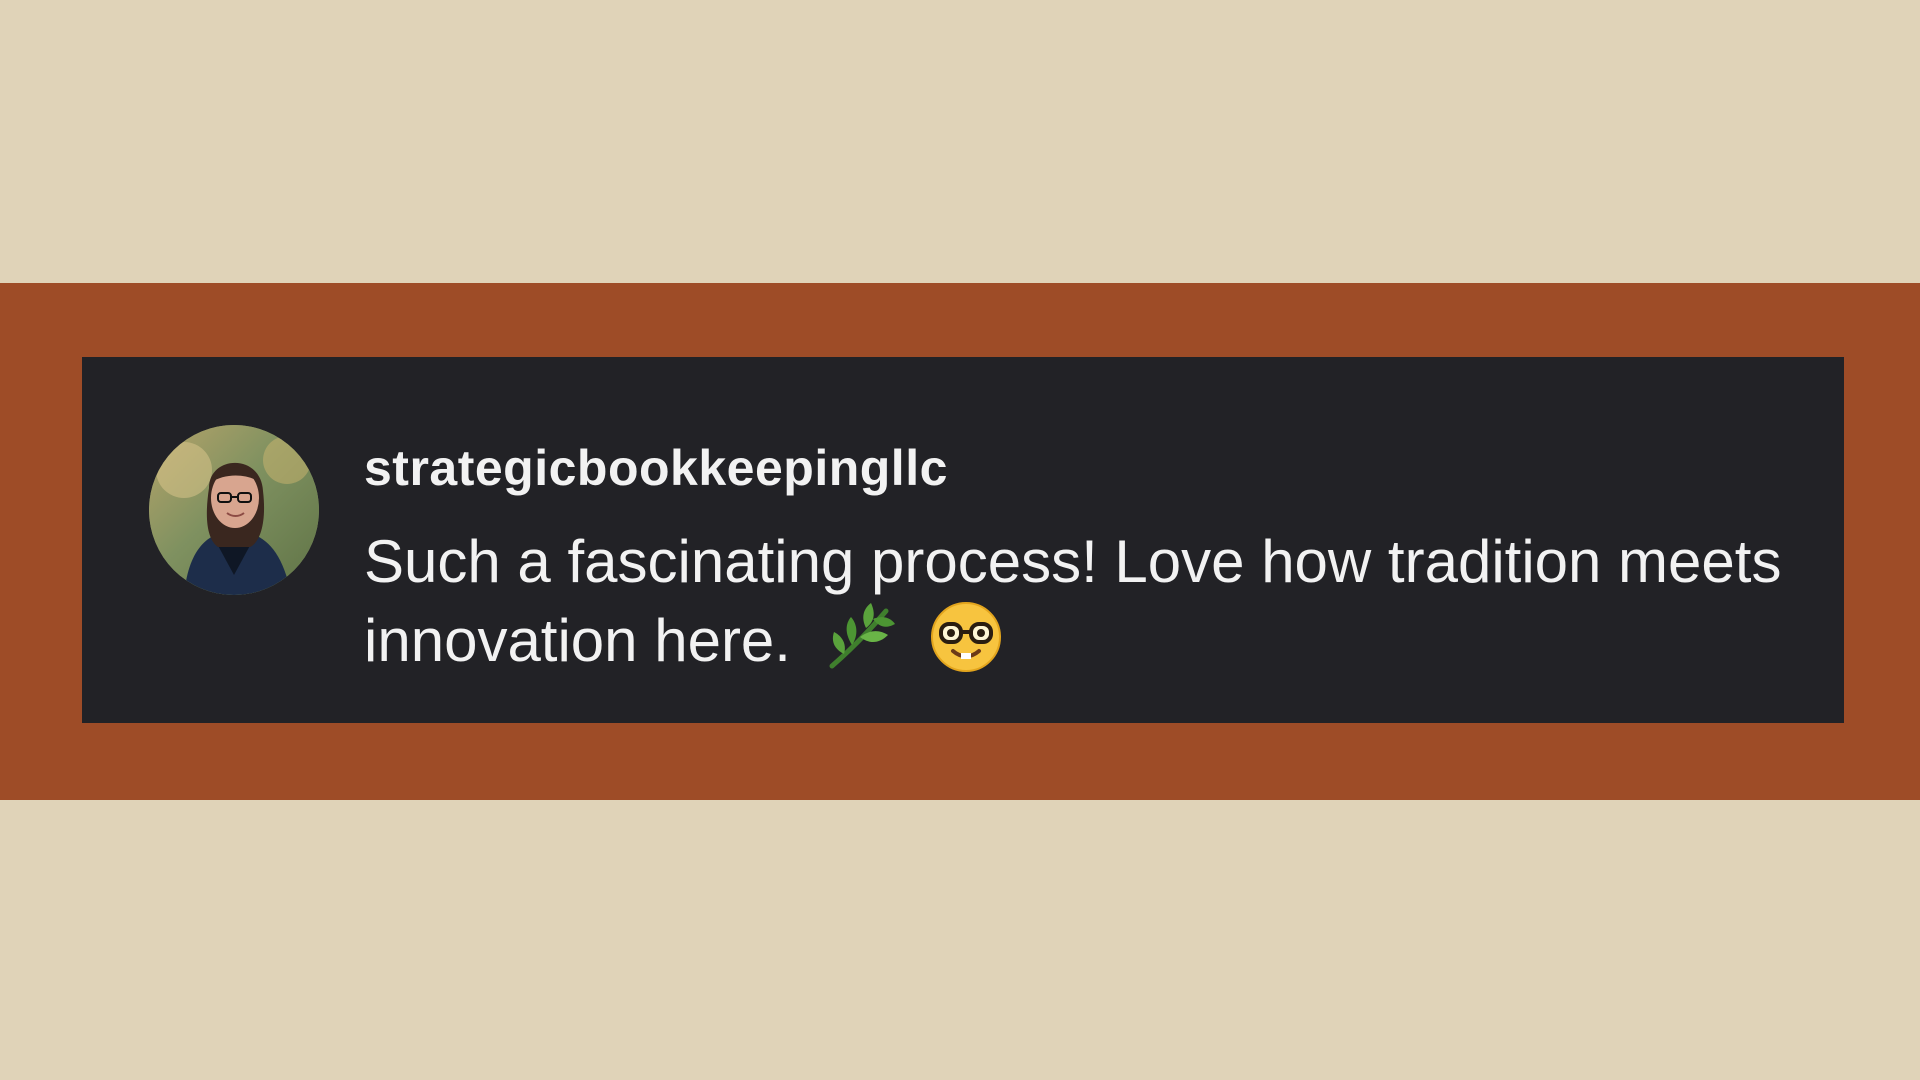  I want to click on herb-icon, so click(860, 637).